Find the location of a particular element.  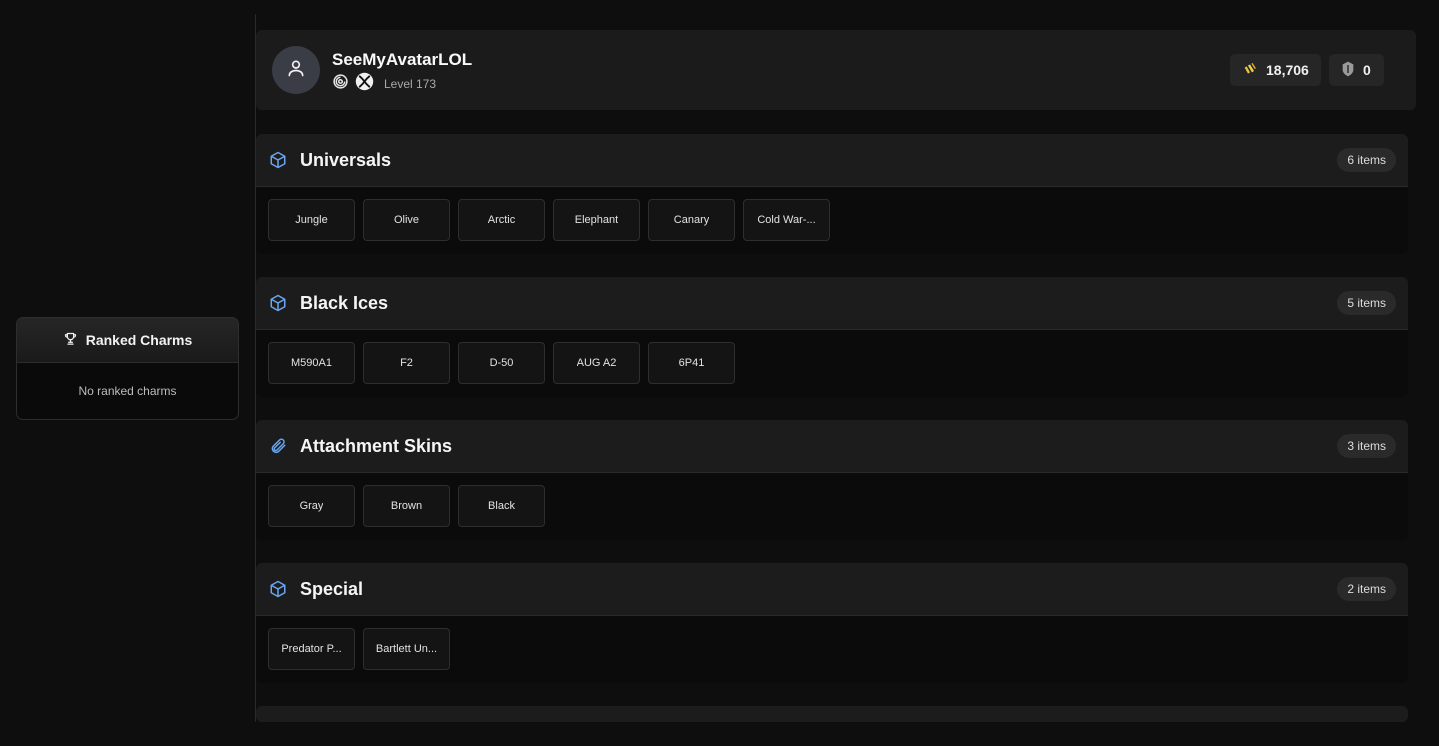

item-label: Brown is located at coordinates (406, 506).